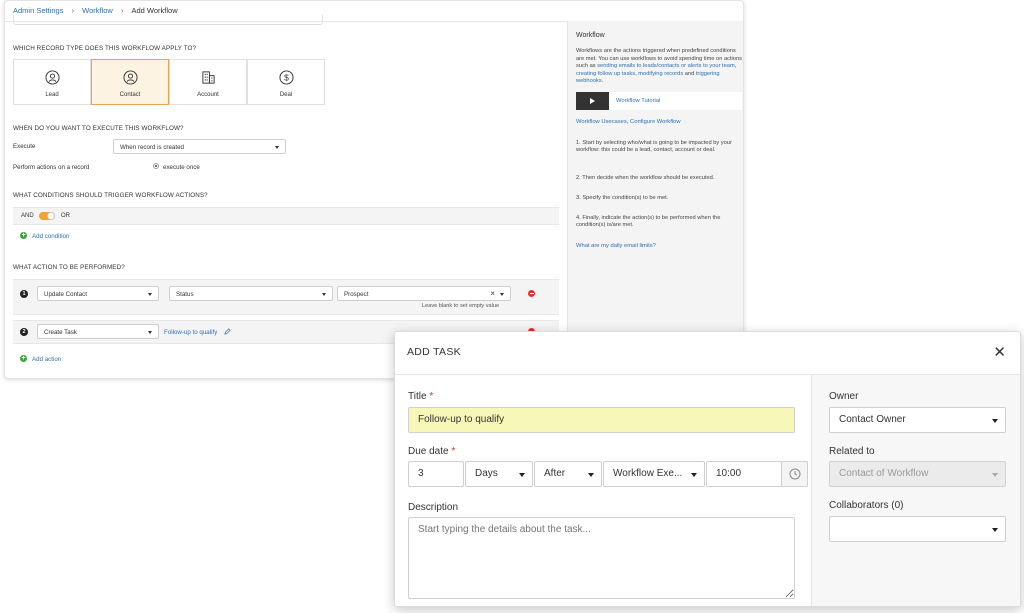 The image size is (1024, 613). Describe the element at coordinates (884, 473) in the screenshot. I see `related-to-value: Contact of Workflow` at that location.